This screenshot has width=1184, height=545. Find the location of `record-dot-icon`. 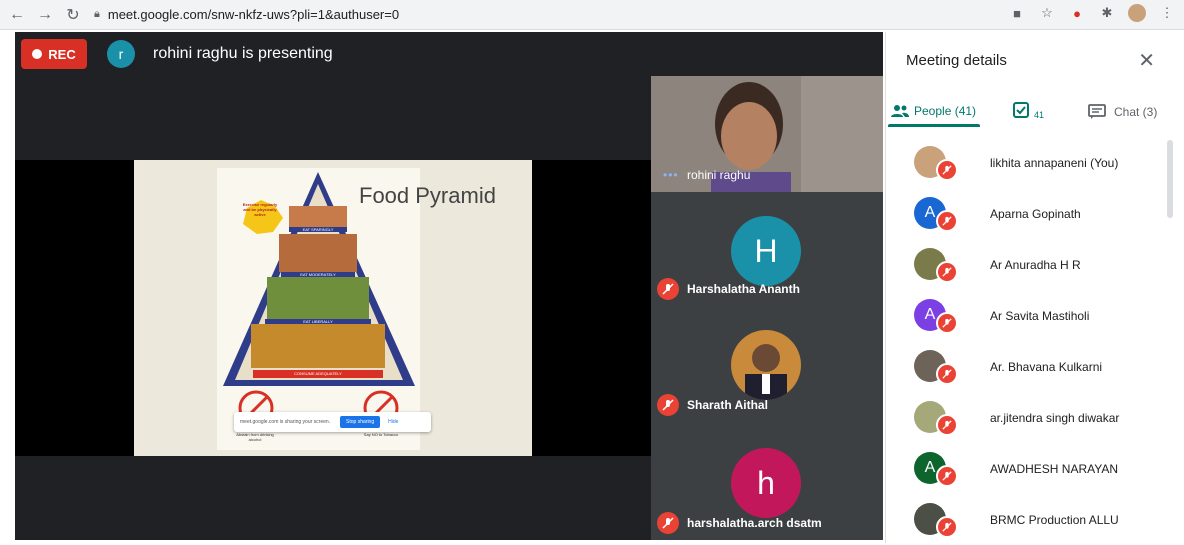

record-dot-icon is located at coordinates (37, 54).